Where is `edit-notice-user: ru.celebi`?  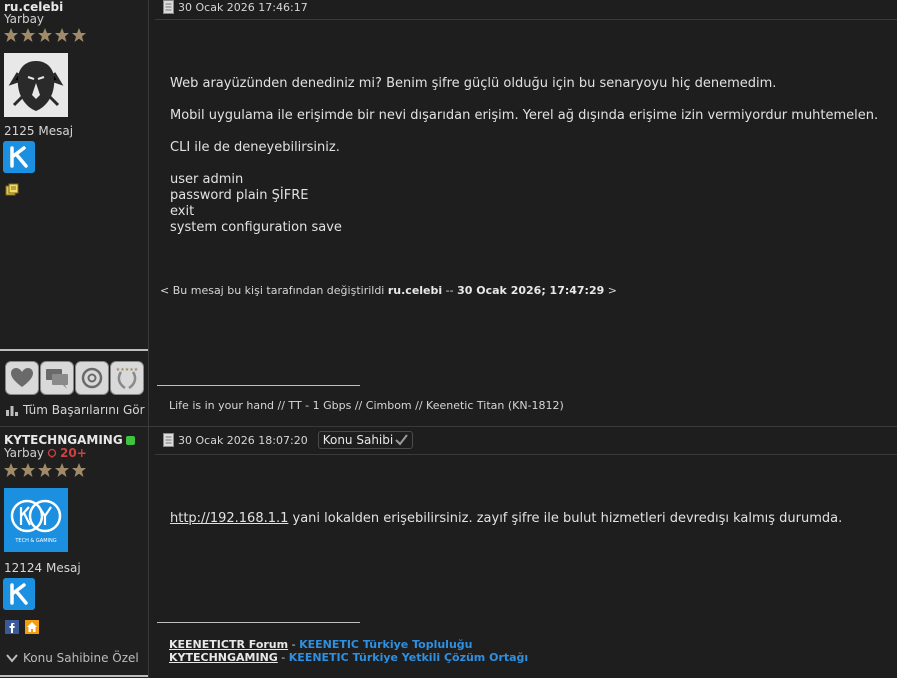 edit-notice-user: ru.celebi is located at coordinates (415, 290).